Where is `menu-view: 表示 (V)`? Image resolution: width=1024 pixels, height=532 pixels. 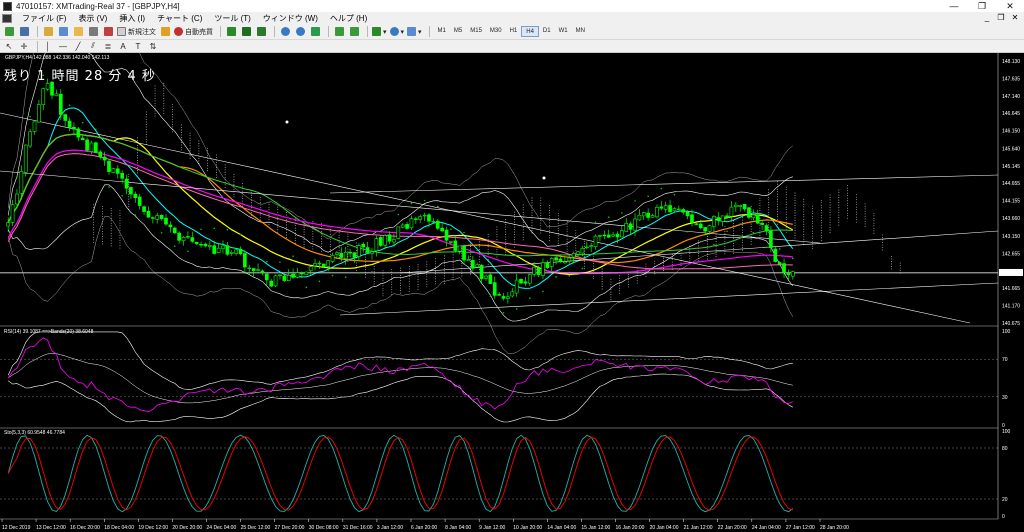 menu-view: 表示 (V) is located at coordinates (92, 18).